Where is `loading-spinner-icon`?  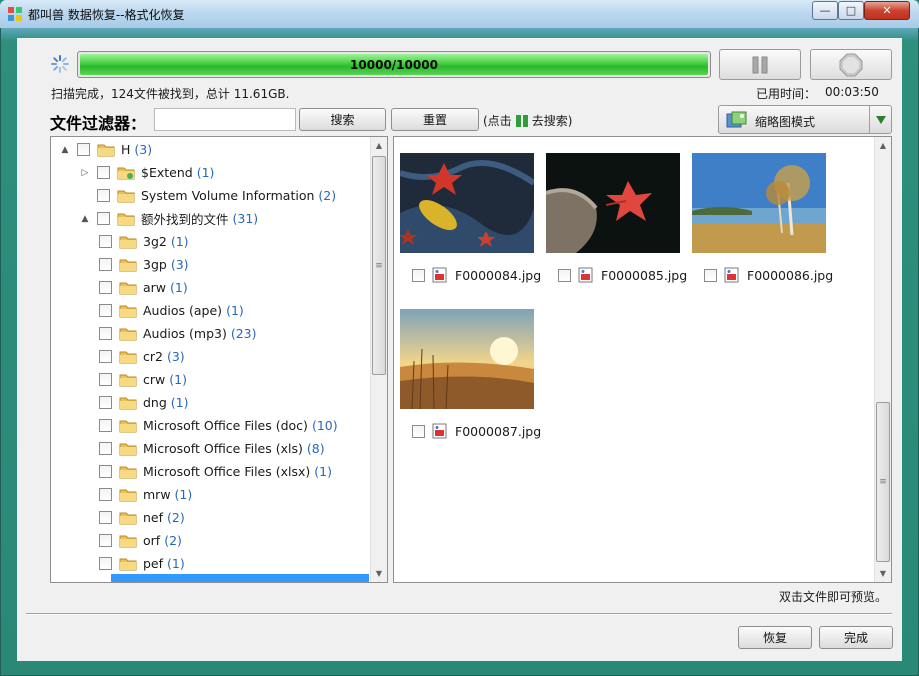
loading-spinner-icon is located at coordinates (60, 64).